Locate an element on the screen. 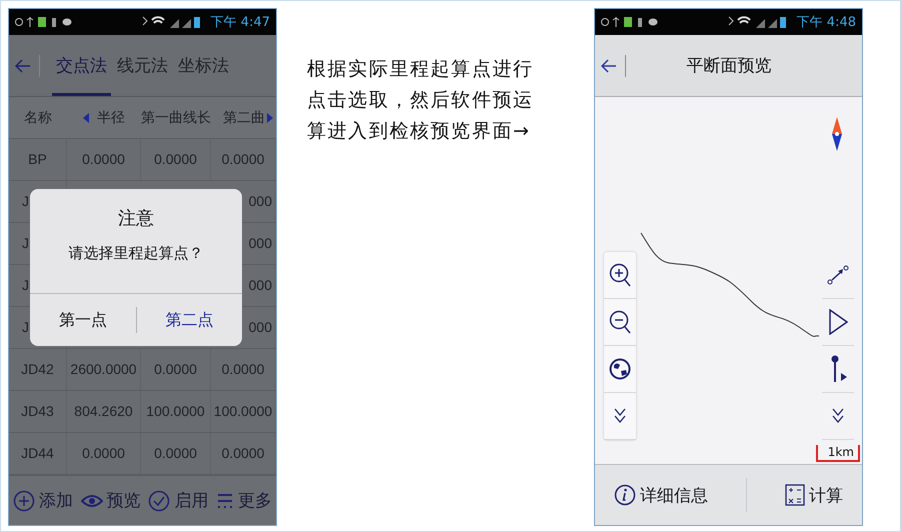 The image size is (901, 532). table-cell: JD42 is located at coordinates (38, 369).